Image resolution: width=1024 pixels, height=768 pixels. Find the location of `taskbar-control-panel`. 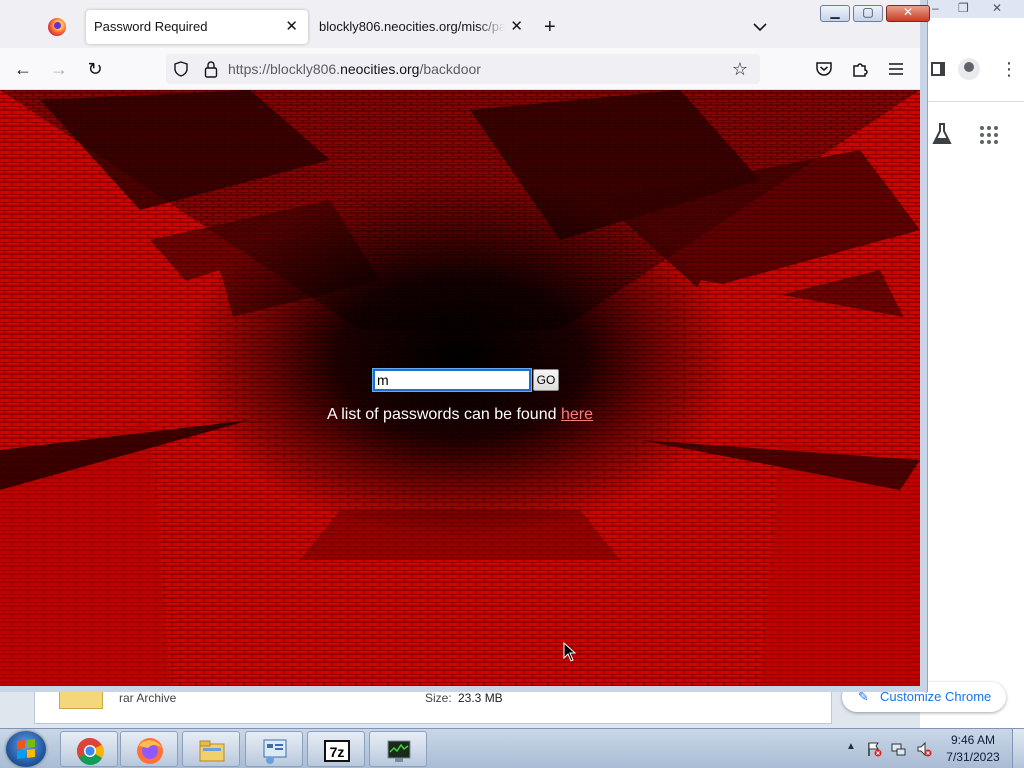

taskbar-control-panel is located at coordinates (274, 749).